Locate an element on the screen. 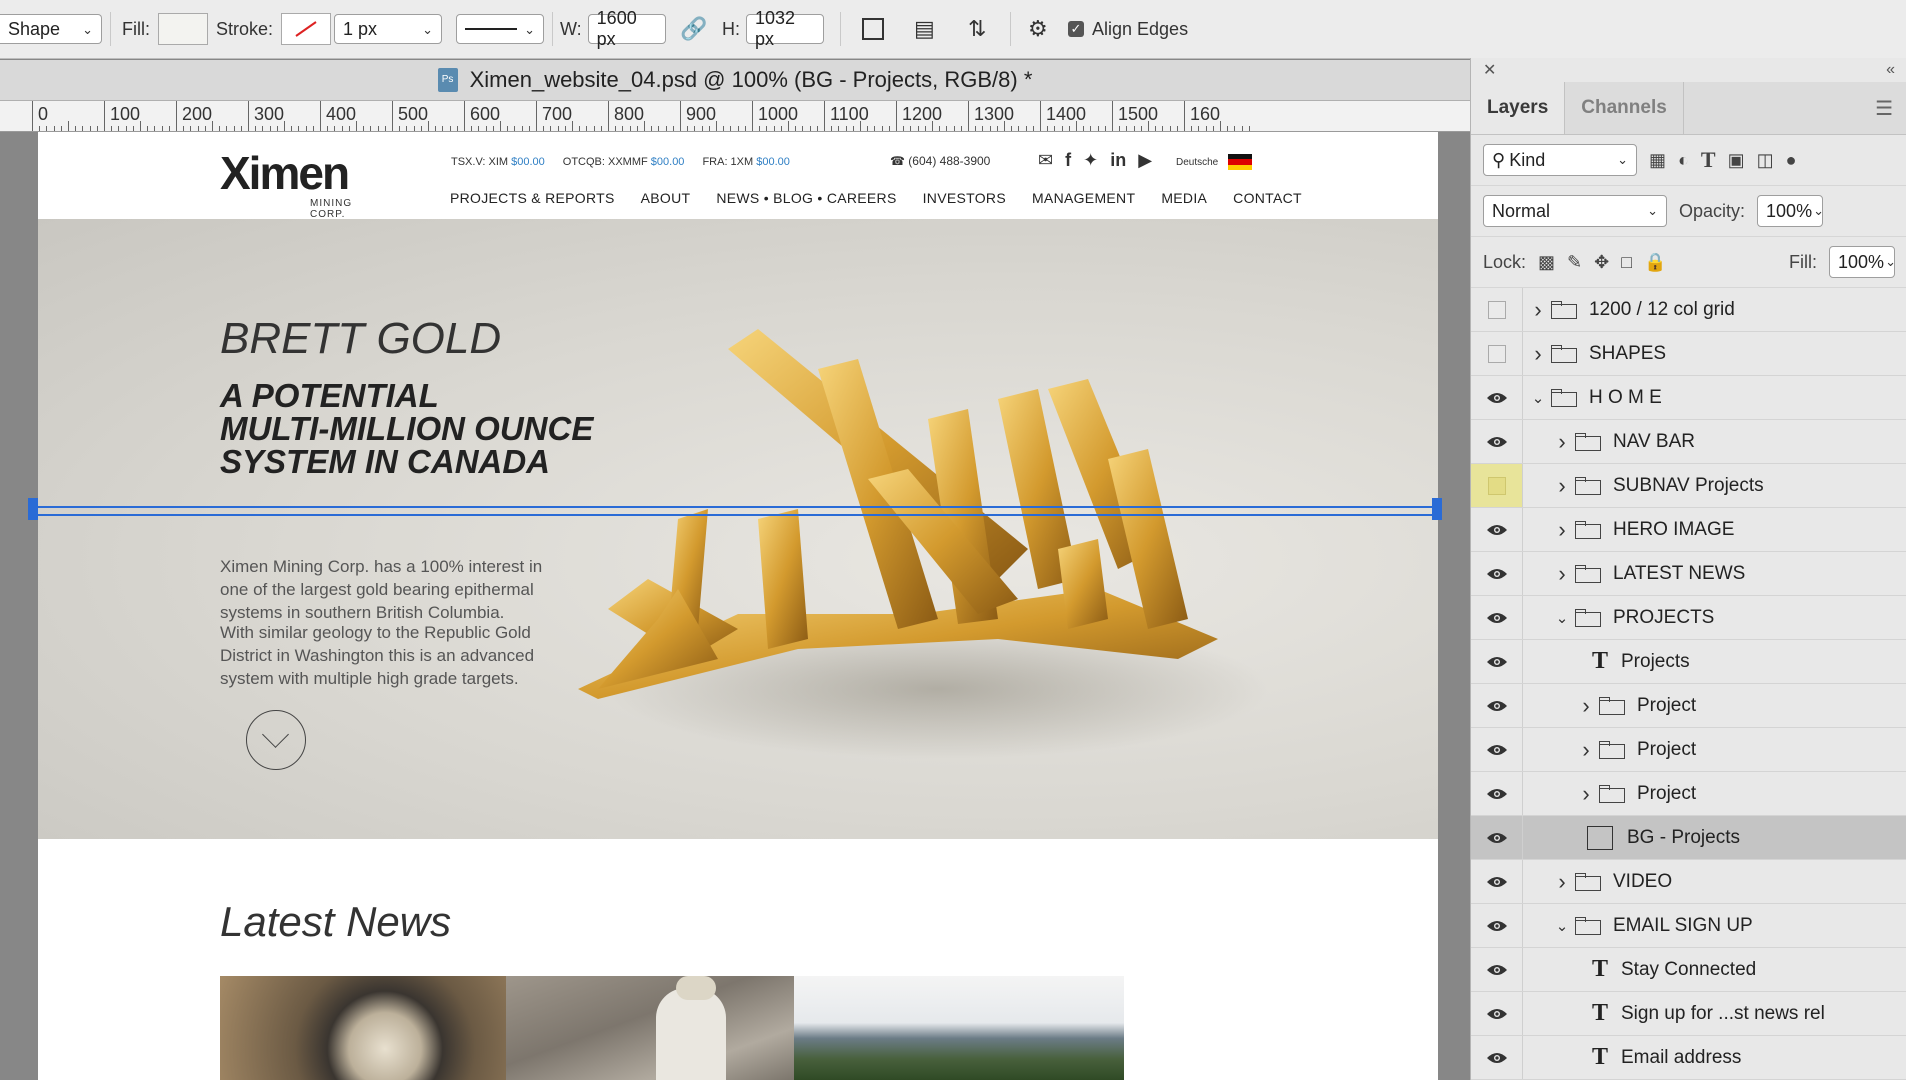 This screenshot has height=1080, width=1906. width-input: 1600 px is located at coordinates (626, 28).